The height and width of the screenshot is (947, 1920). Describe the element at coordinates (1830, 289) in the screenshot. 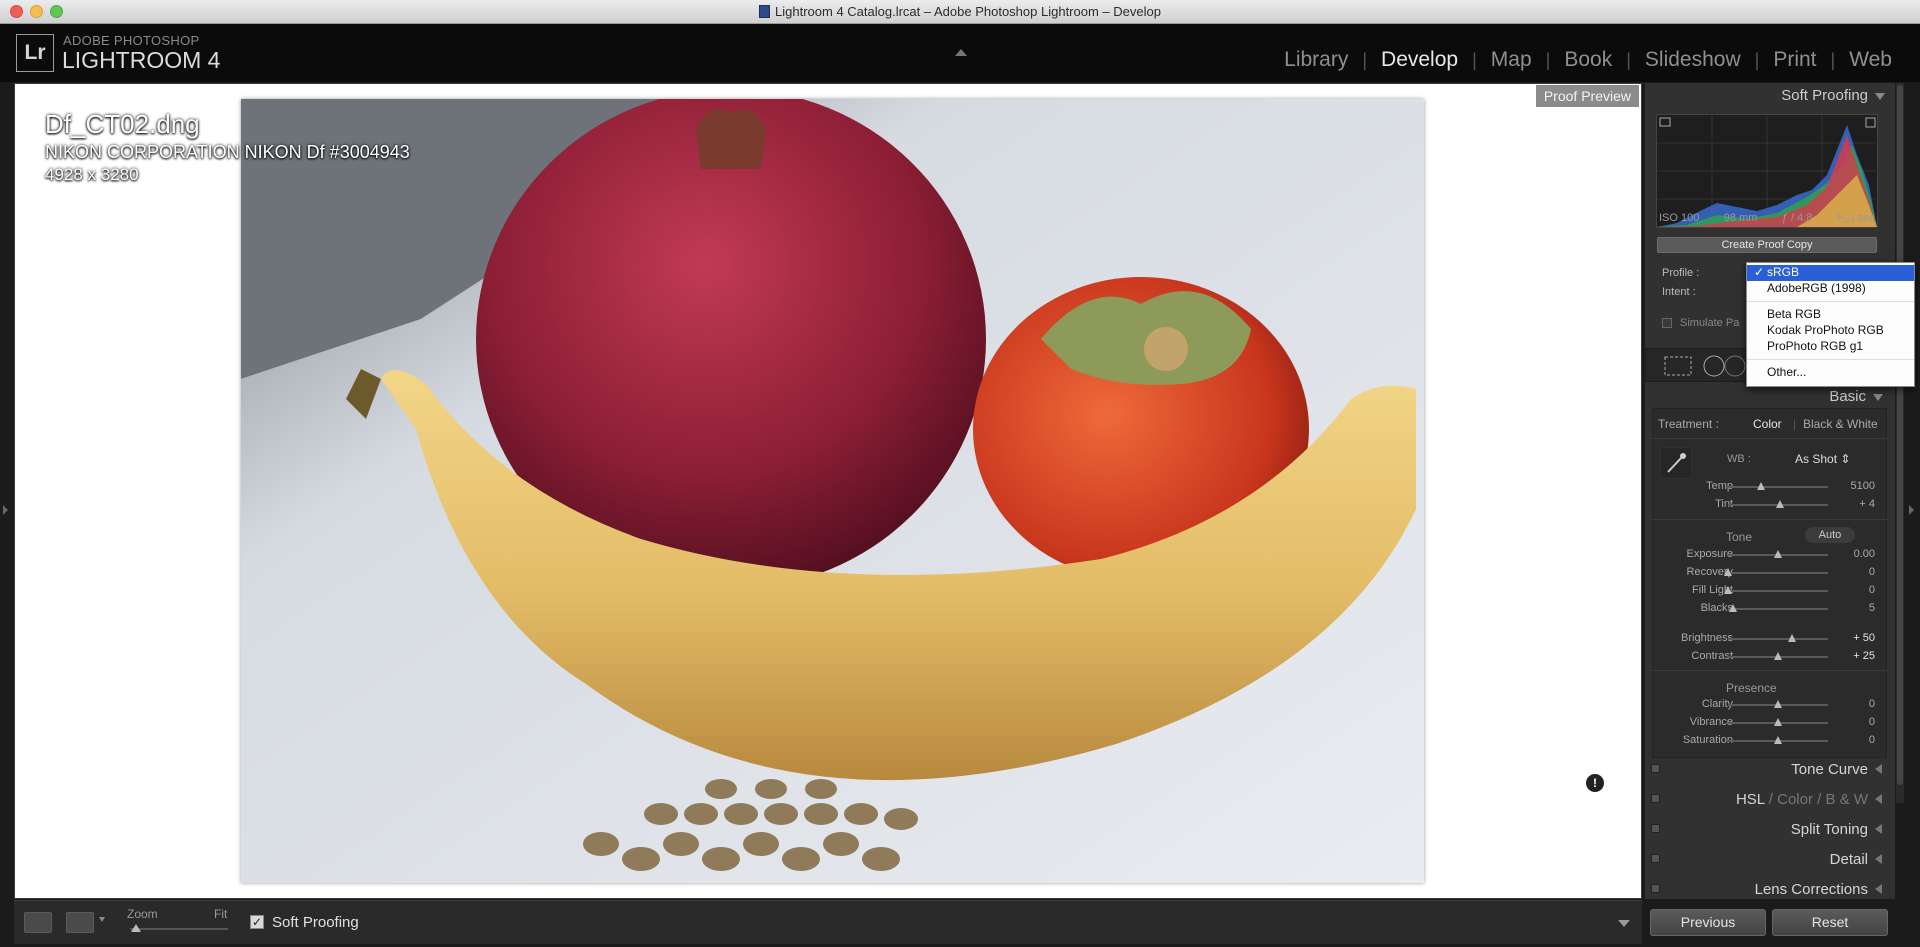

I see `profile-option-adobergb: AdobeRGB (1998)` at that location.